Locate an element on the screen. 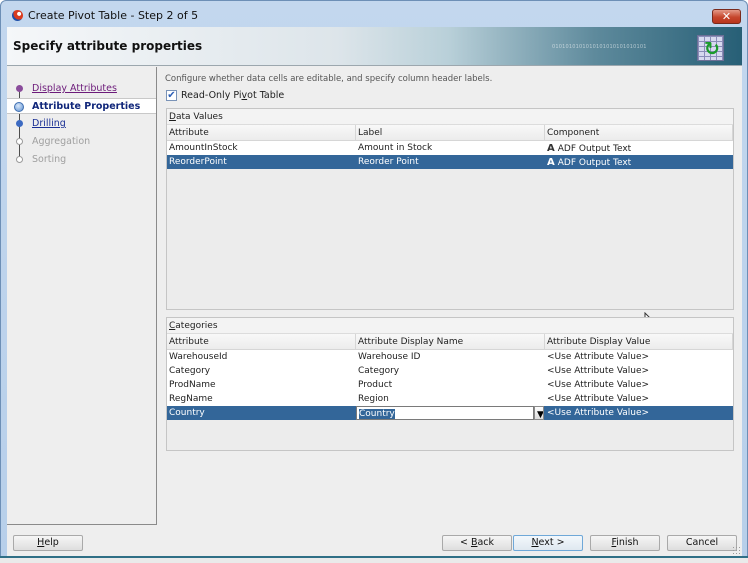 Image resolution: width=748 pixels, height=563 pixels. table-row: RegName Region <Use Attribute Value> is located at coordinates (450, 399).